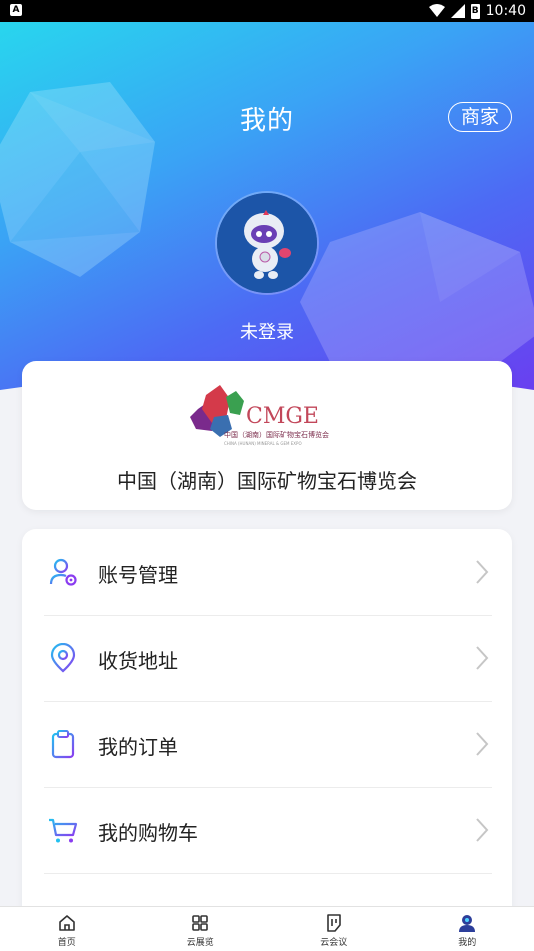 The width and height of the screenshot is (534, 951). Describe the element at coordinates (506, 11) in the screenshot. I see `clock-time: 10:40` at that location.